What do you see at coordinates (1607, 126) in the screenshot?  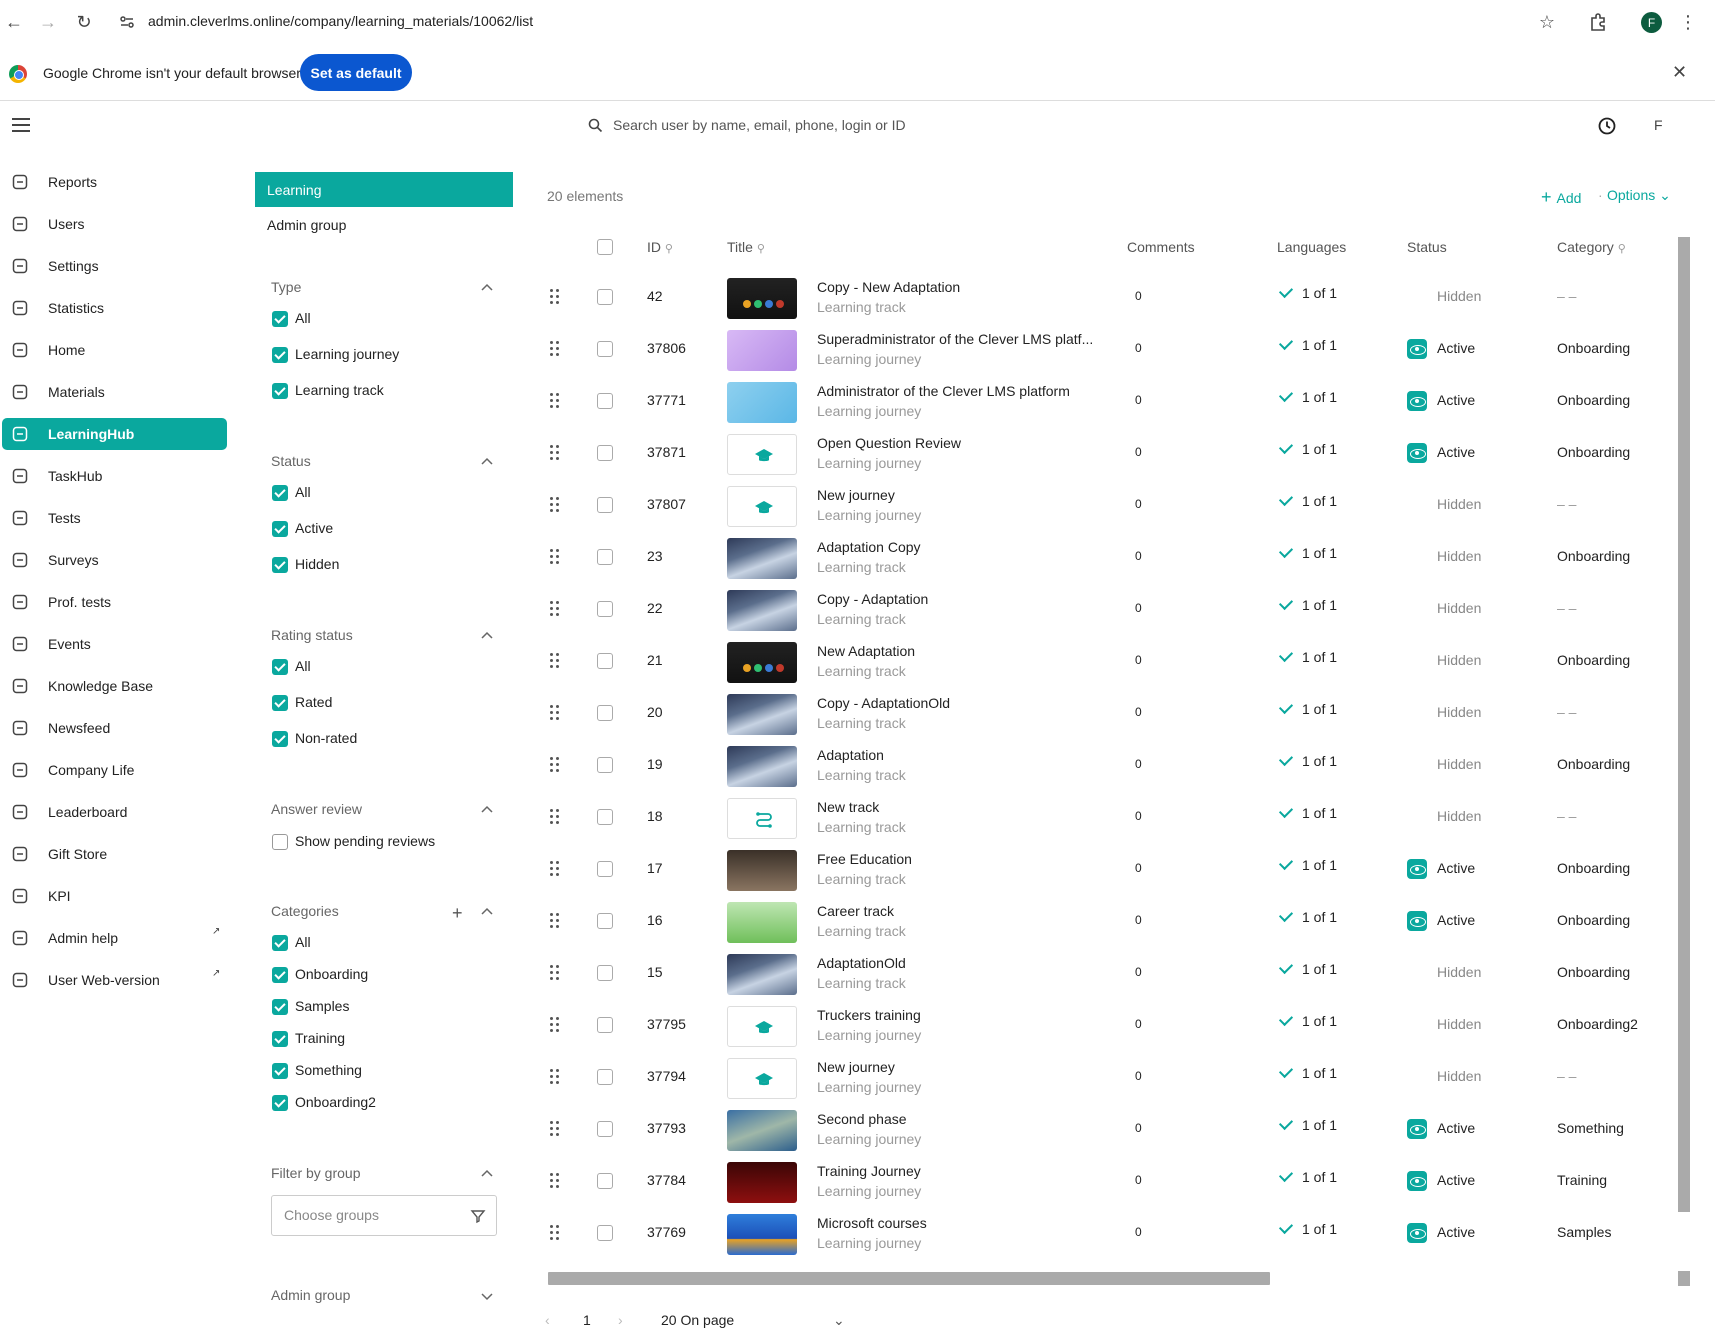 I see `history-icon` at bounding box center [1607, 126].